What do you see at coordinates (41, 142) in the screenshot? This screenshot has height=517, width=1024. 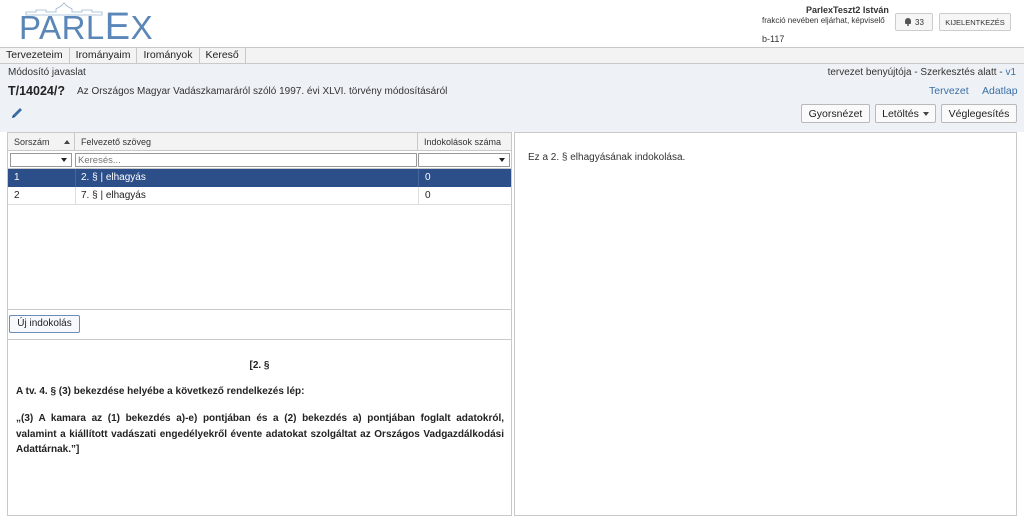 I see `column-header-sorszam: Sorszám` at bounding box center [41, 142].